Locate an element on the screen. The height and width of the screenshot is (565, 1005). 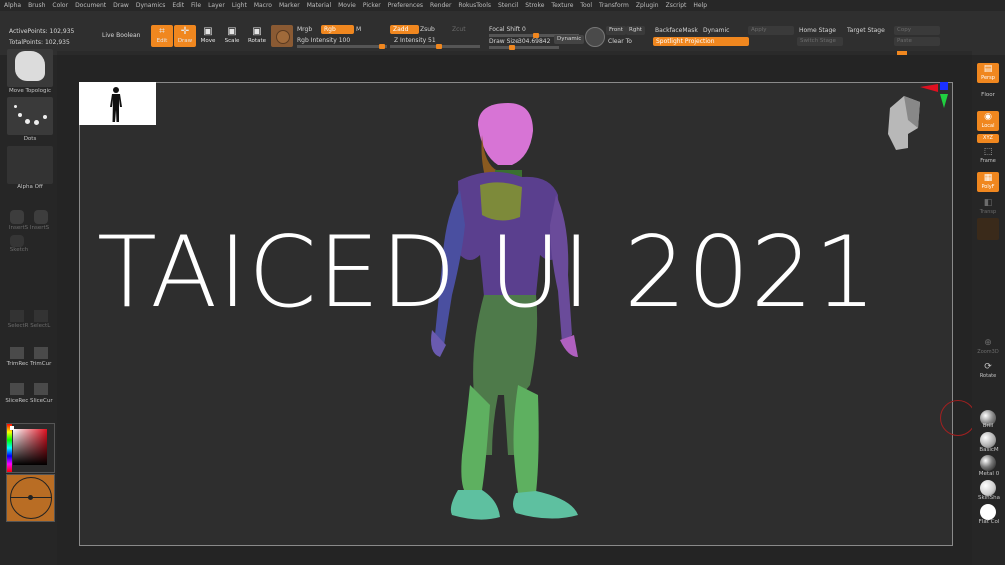
select-lasso-icon is located at coordinates (41, 316).